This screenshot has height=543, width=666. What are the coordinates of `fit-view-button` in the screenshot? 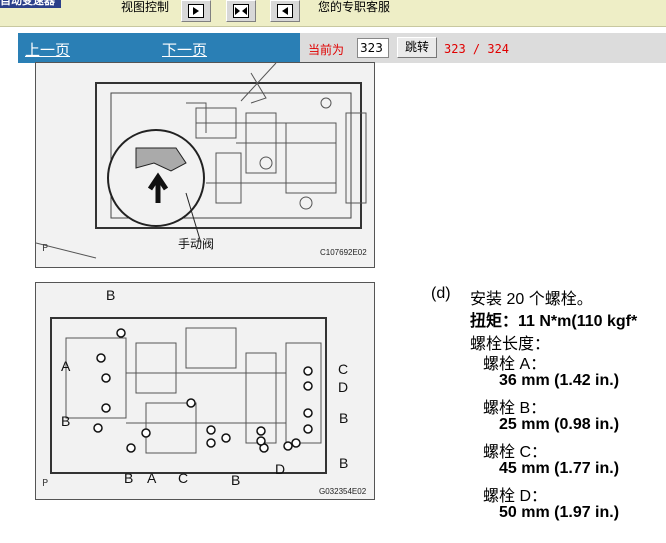 It's located at (241, 11).